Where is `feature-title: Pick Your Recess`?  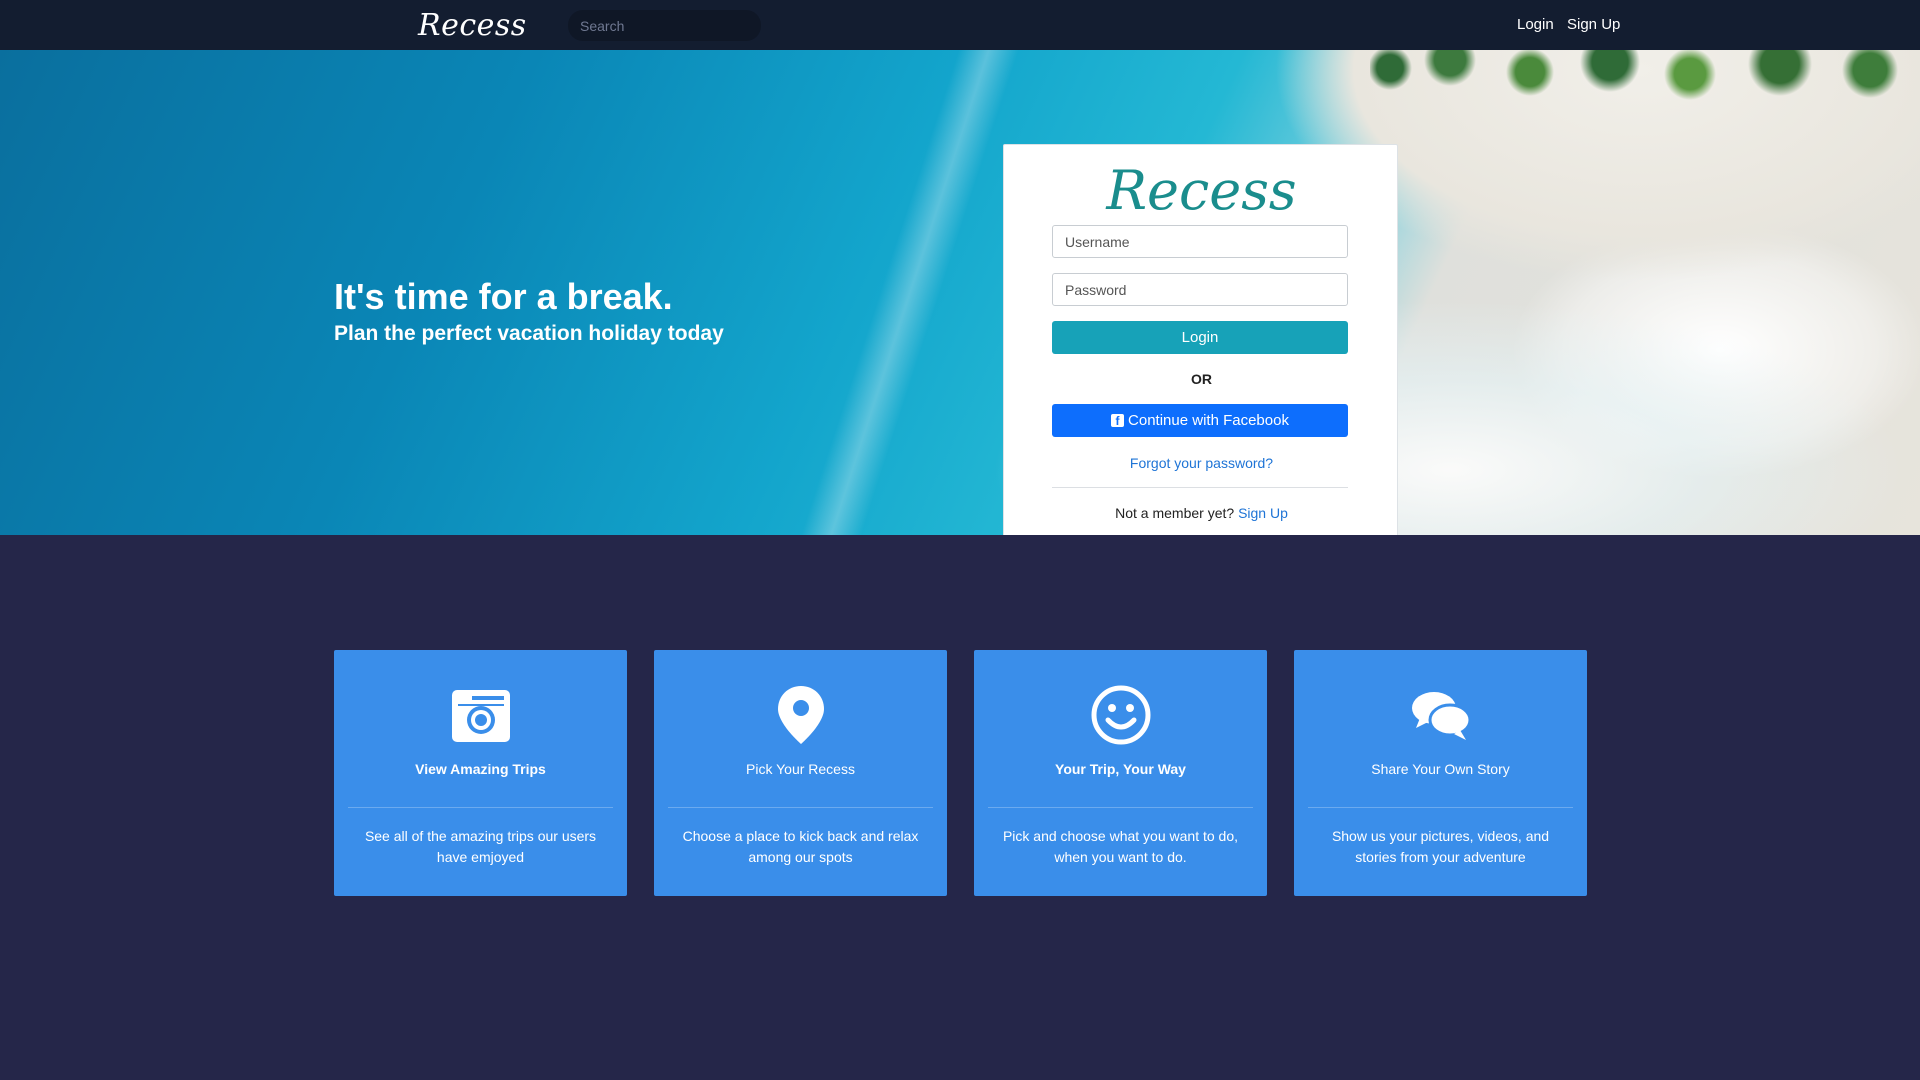 feature-title: Pick Your Recess is located at coordinates (800, 769).